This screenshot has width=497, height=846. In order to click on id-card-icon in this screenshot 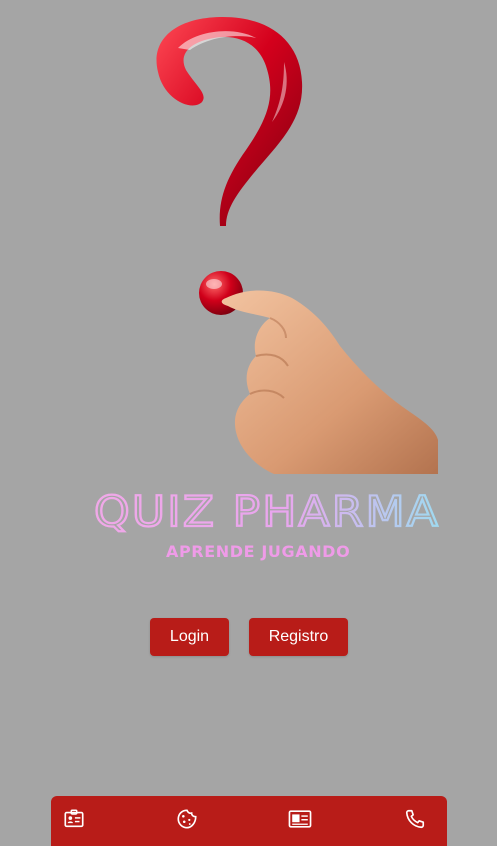, I will do `click(74, 818)`.